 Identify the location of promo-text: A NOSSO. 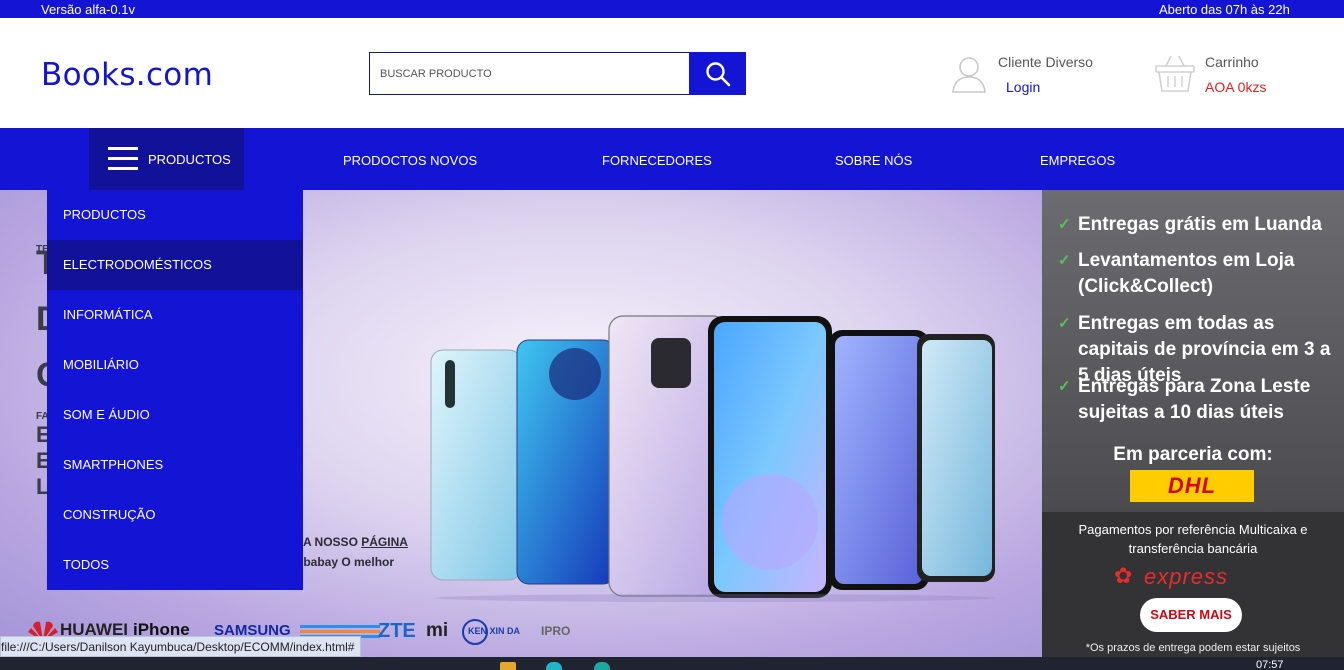
(332, 542).